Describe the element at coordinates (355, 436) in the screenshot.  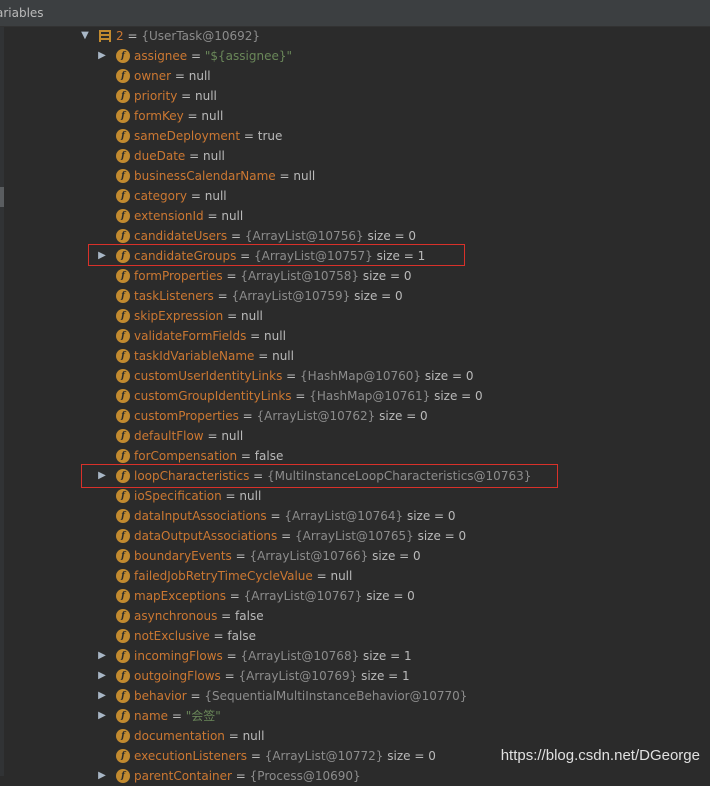
I see `tree-row-defaultFlow: f defaultFlow = null` at that location.